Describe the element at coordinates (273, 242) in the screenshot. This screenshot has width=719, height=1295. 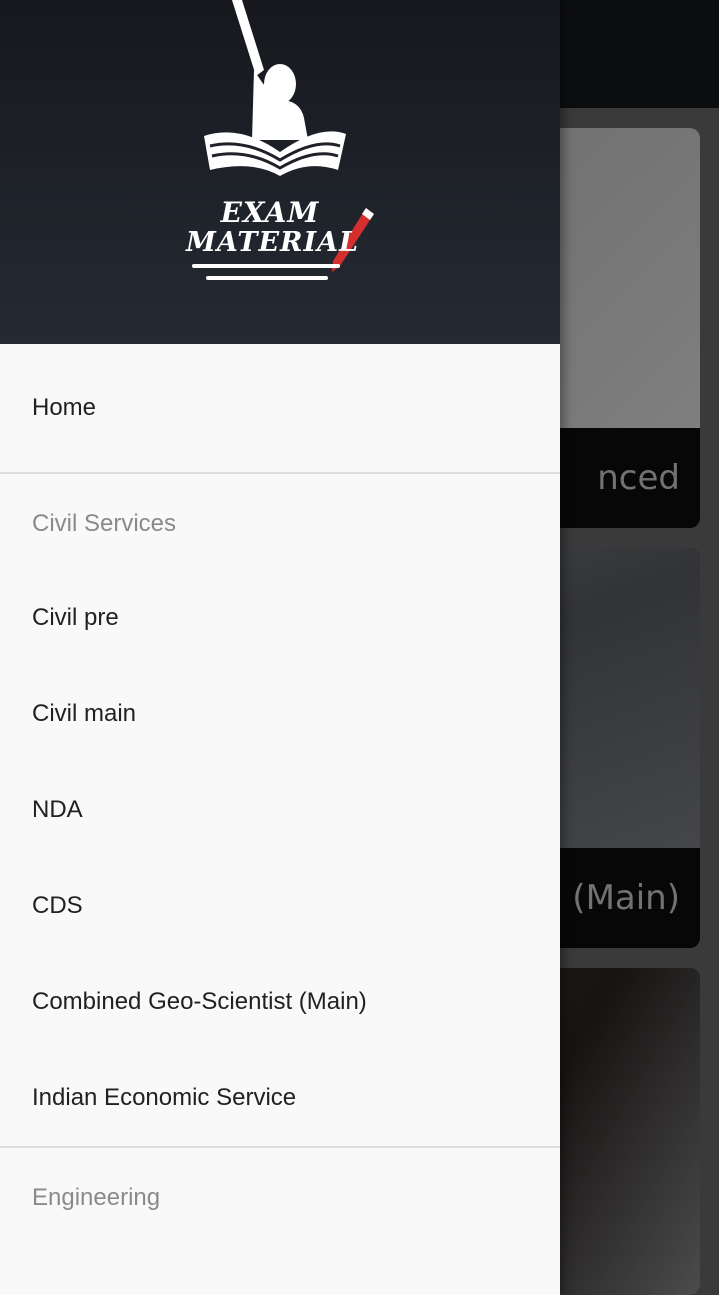
I see `logo-text: MATERIAL` at that location.